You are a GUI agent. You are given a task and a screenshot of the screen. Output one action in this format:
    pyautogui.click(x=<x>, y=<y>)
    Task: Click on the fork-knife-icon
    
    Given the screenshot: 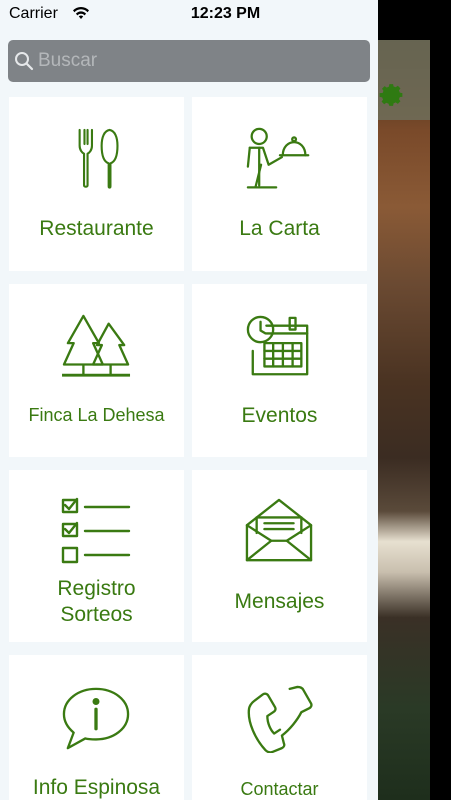 What is the action you would take?
    pyautogui.click(x=98, y=158)
    